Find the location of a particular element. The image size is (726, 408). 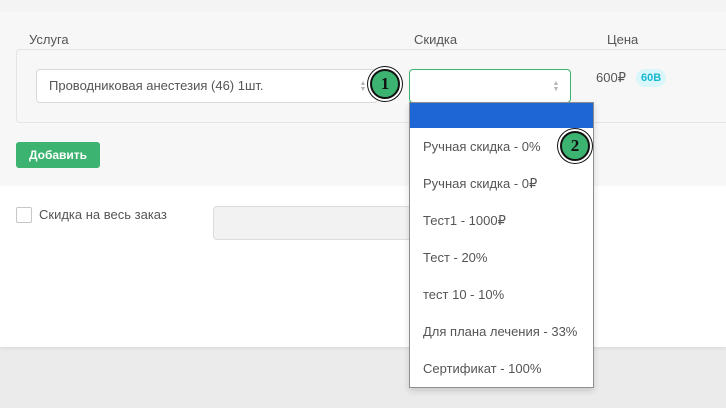

service-column-header: Услуга is located at coordinates (49, 39).